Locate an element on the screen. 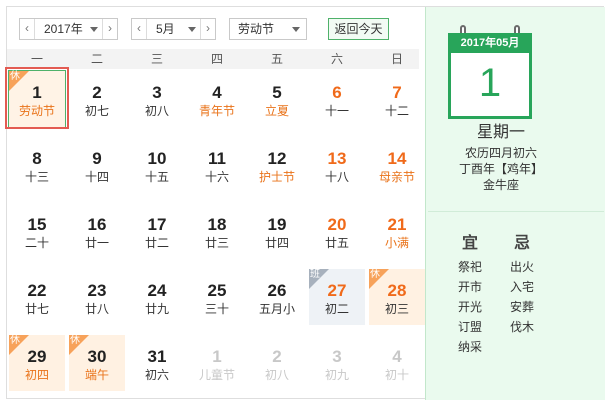 Image resolution: width=610 pixels, height=403 pixels. detail-divider is located at coordinates (516, 211).